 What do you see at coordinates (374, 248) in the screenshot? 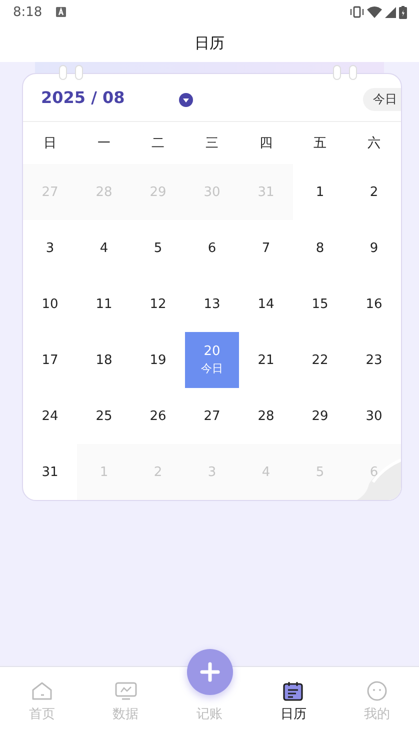
I see `day-cell: 9` at bounding box center [374, 248].